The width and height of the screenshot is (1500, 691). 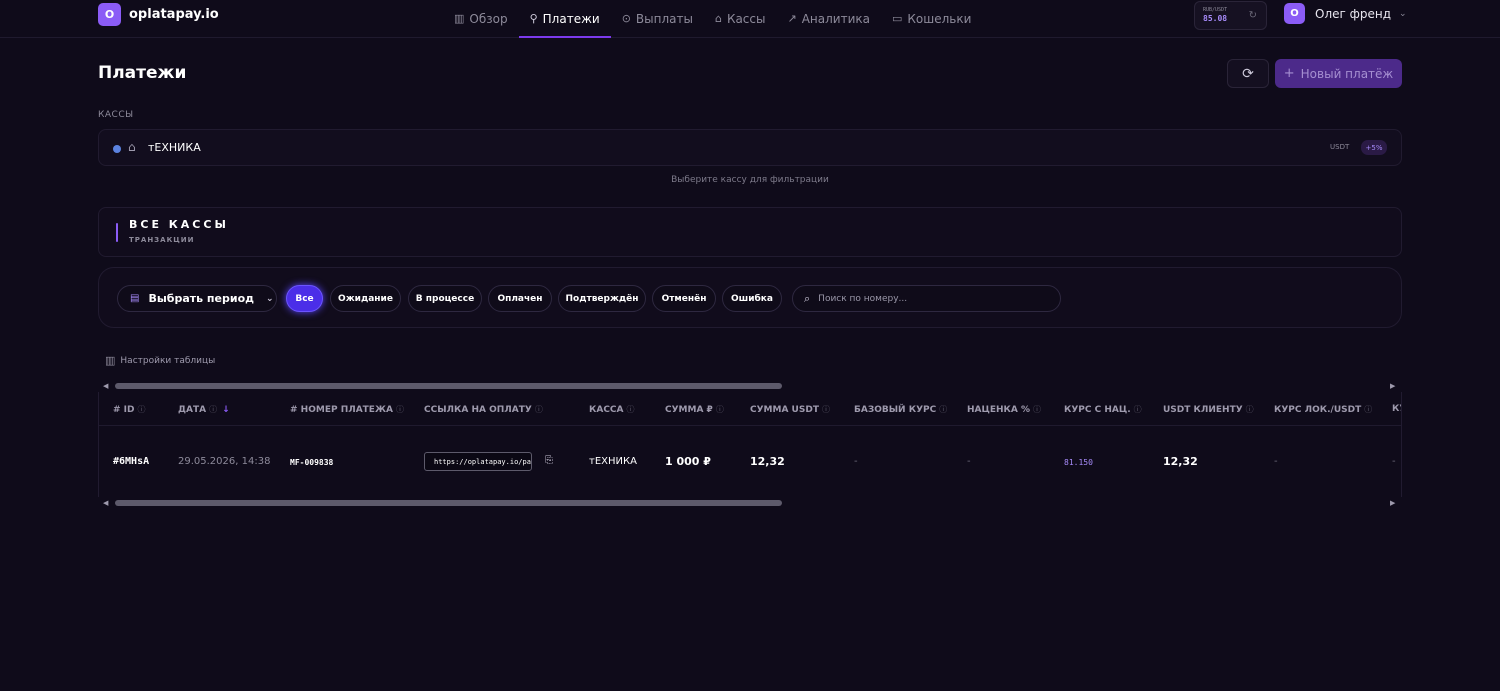 What do you see at coordinates (304, 298) in the screenshot?
I see `status-chip-all: Все` at bounding box center [304, 298].